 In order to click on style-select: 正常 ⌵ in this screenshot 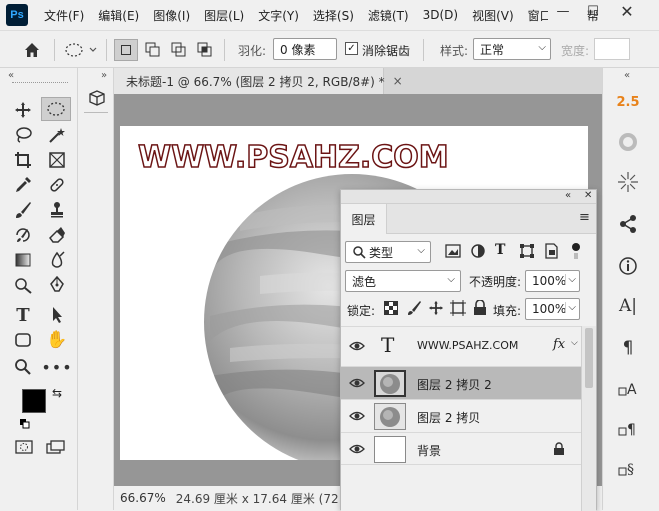, I will do `click(512, 49)`.